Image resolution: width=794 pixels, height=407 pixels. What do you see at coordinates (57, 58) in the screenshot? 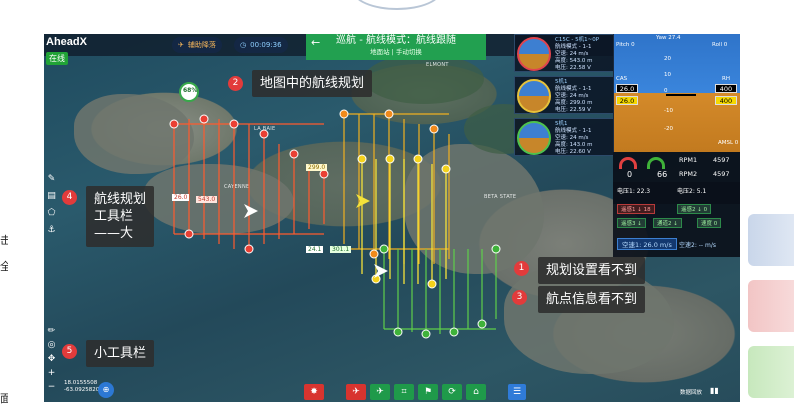
I see `online-badge: 在线` at bounding box center [57, 58].